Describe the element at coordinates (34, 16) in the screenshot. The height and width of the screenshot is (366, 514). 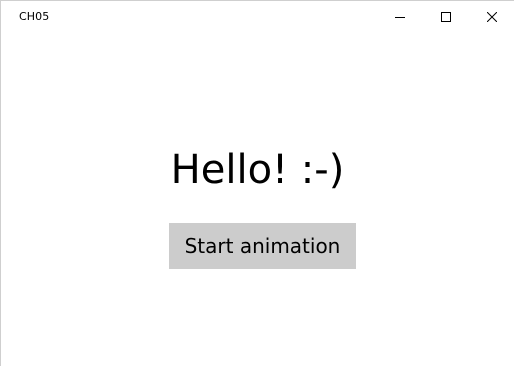
I see `window-title: CH05` at that location.